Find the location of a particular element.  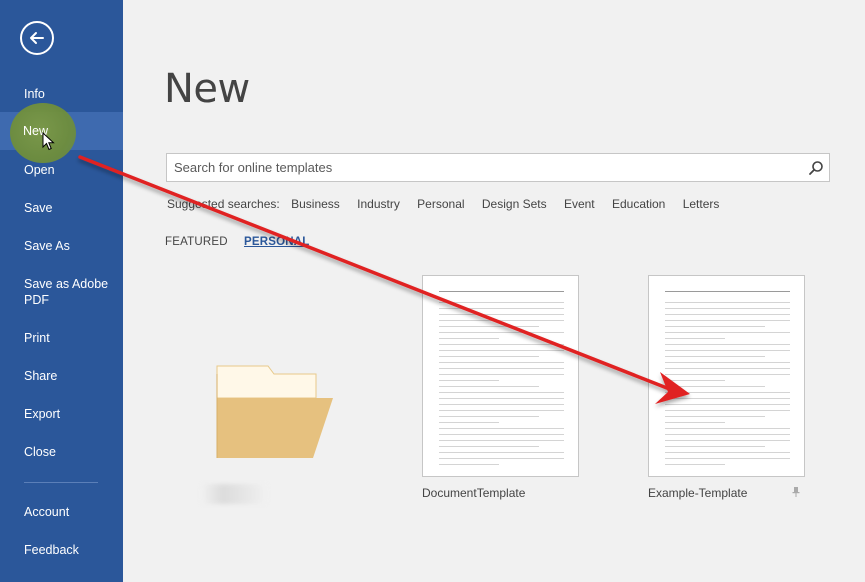

sidebar-divider is located at coordinates (61, 482).